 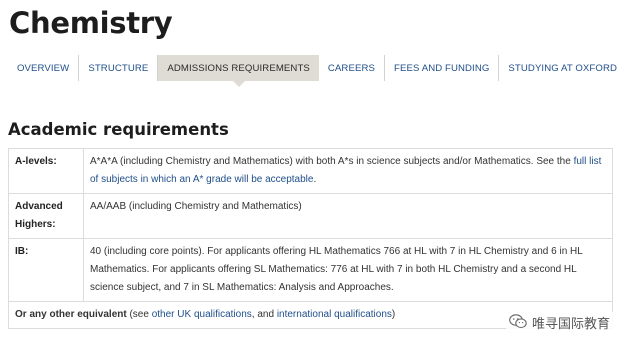 What do you see at coordinates (139, 314) in the screenshot?
I see `other-text-1: (see` at bounding box center [139, 314].